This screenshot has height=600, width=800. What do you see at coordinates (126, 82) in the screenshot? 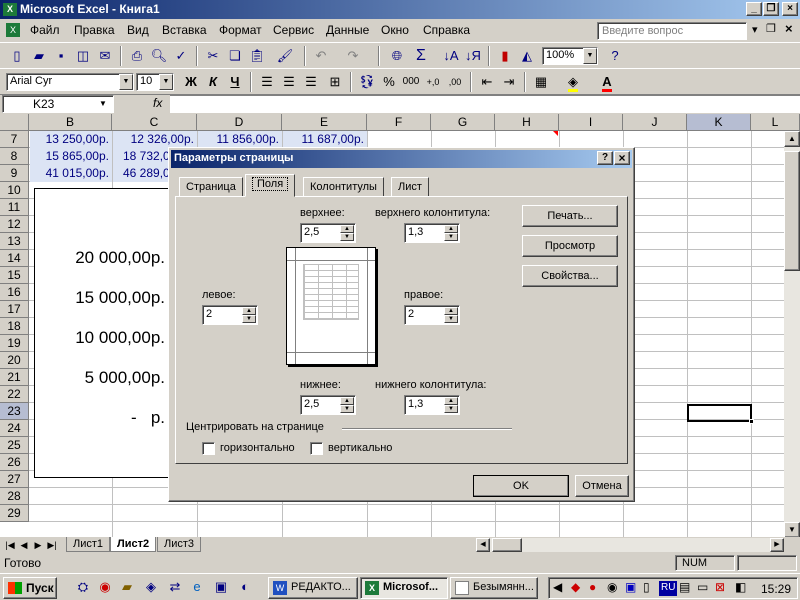
I see `chevron-down-icon: ▼` at bounding box center [126, 82].